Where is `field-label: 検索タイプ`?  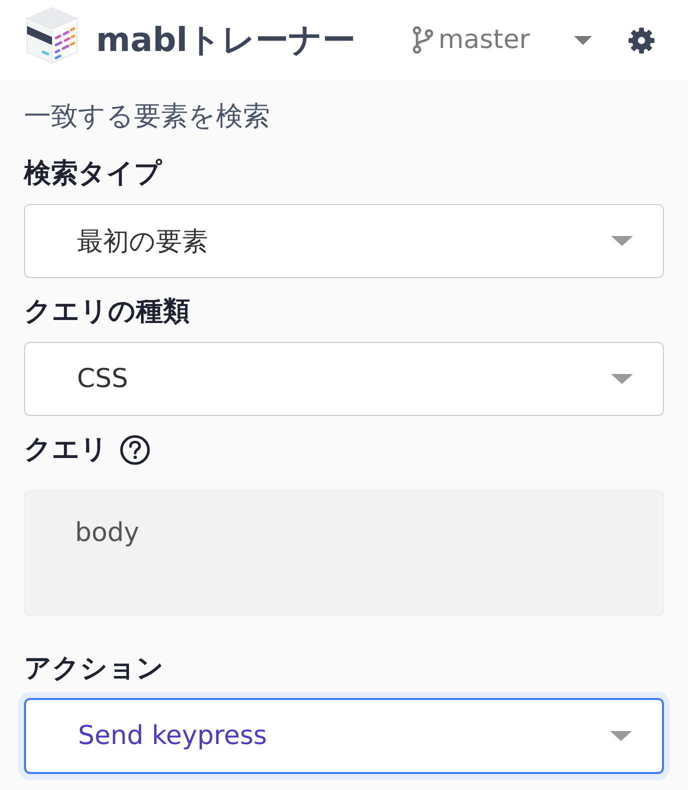
field-label: 検索タイプ is located at coordinates (93, 174).